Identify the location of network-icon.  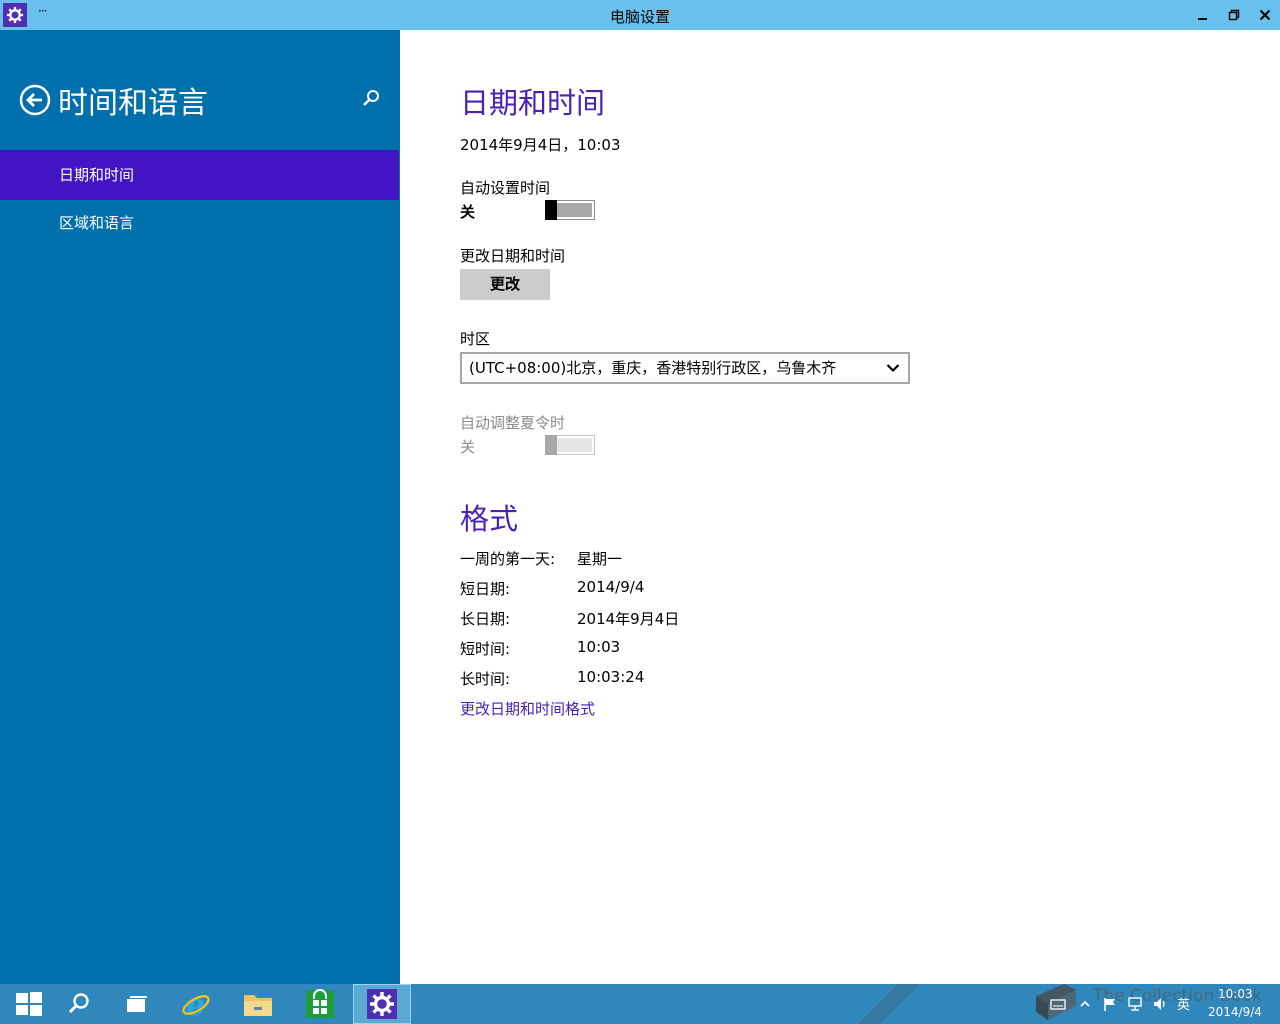
(1135, 1004).